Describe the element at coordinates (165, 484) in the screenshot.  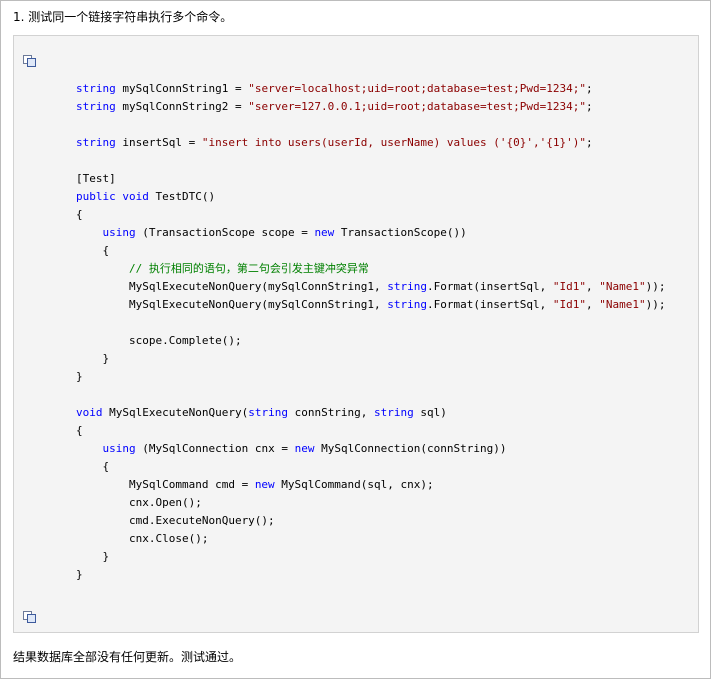
I see `code-text: MySqlCommand cmd =` at that location.